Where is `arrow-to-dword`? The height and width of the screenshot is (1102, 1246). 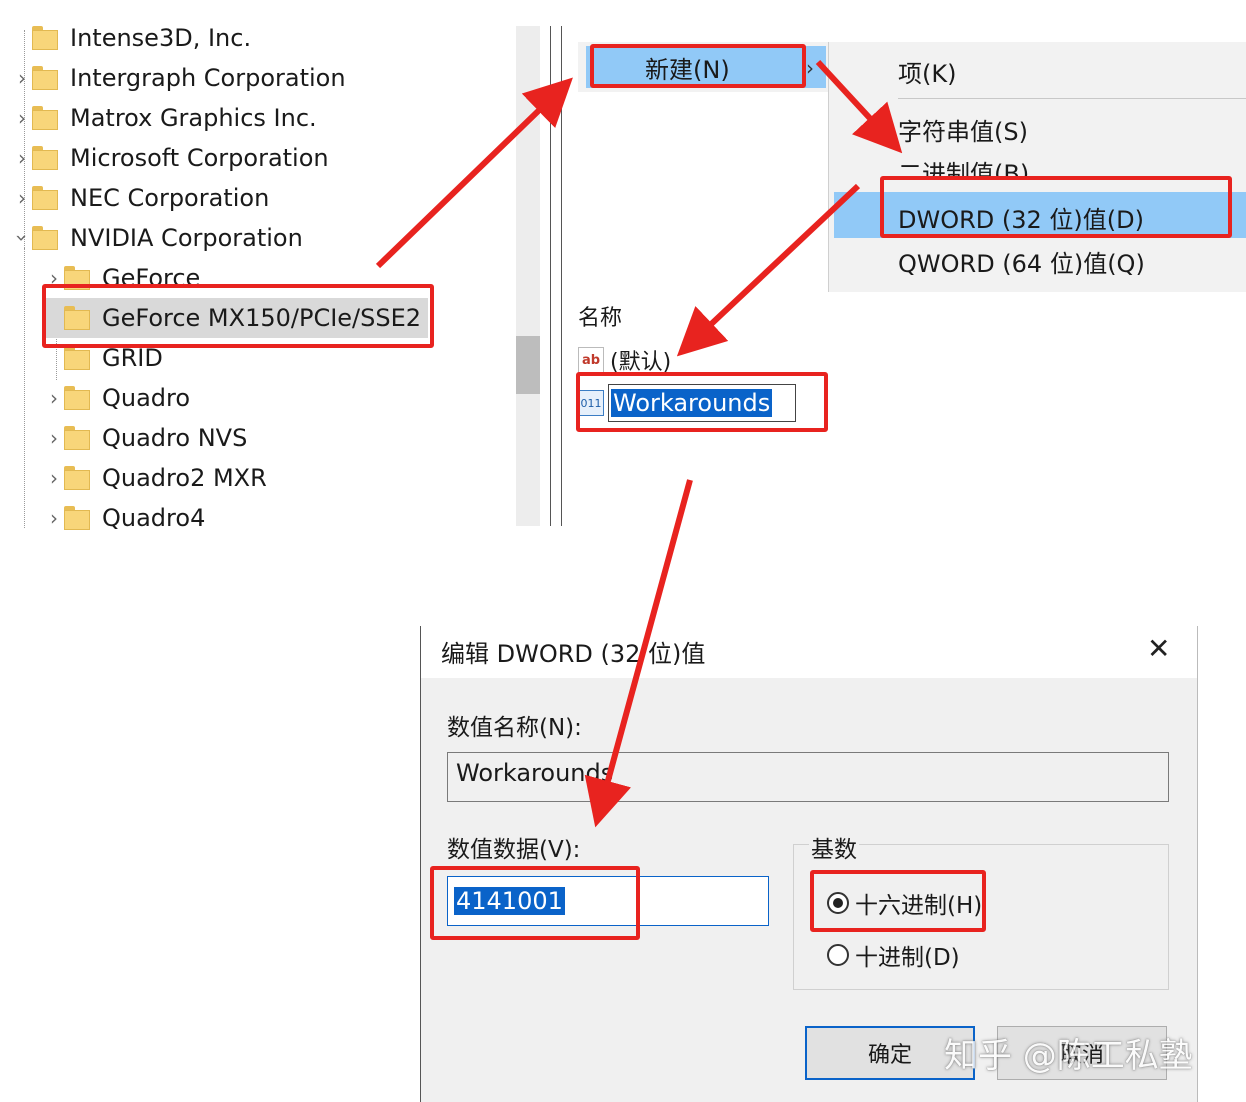 arrow-to-dword is located at coordinates (859, 106).